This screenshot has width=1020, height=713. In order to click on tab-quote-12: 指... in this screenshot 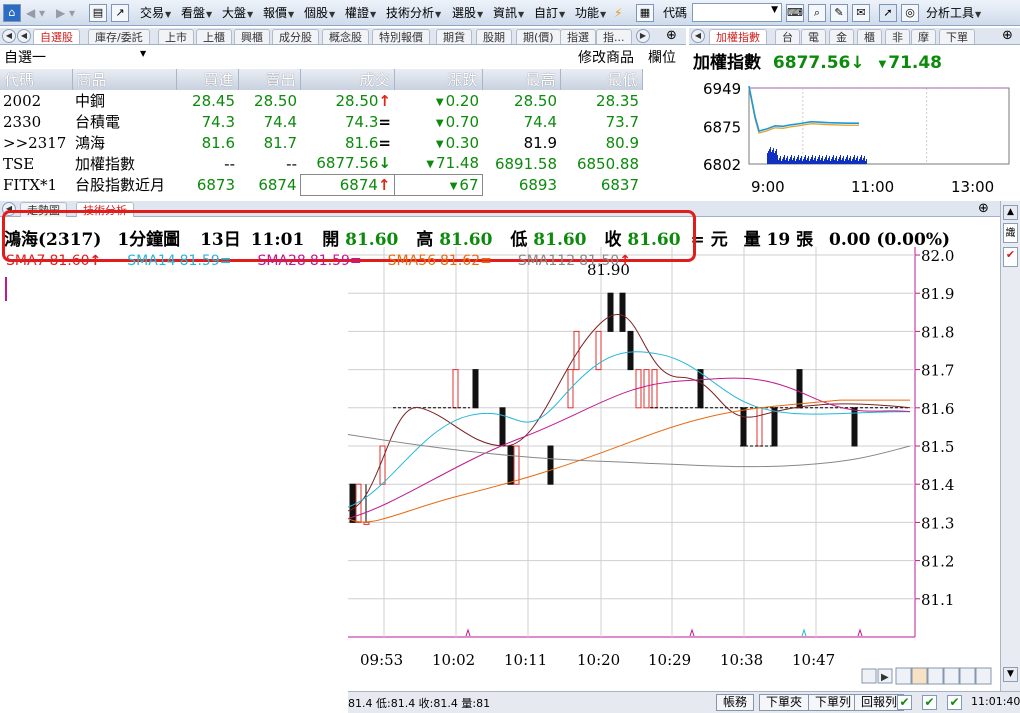, I will do `click(614, 36)`.